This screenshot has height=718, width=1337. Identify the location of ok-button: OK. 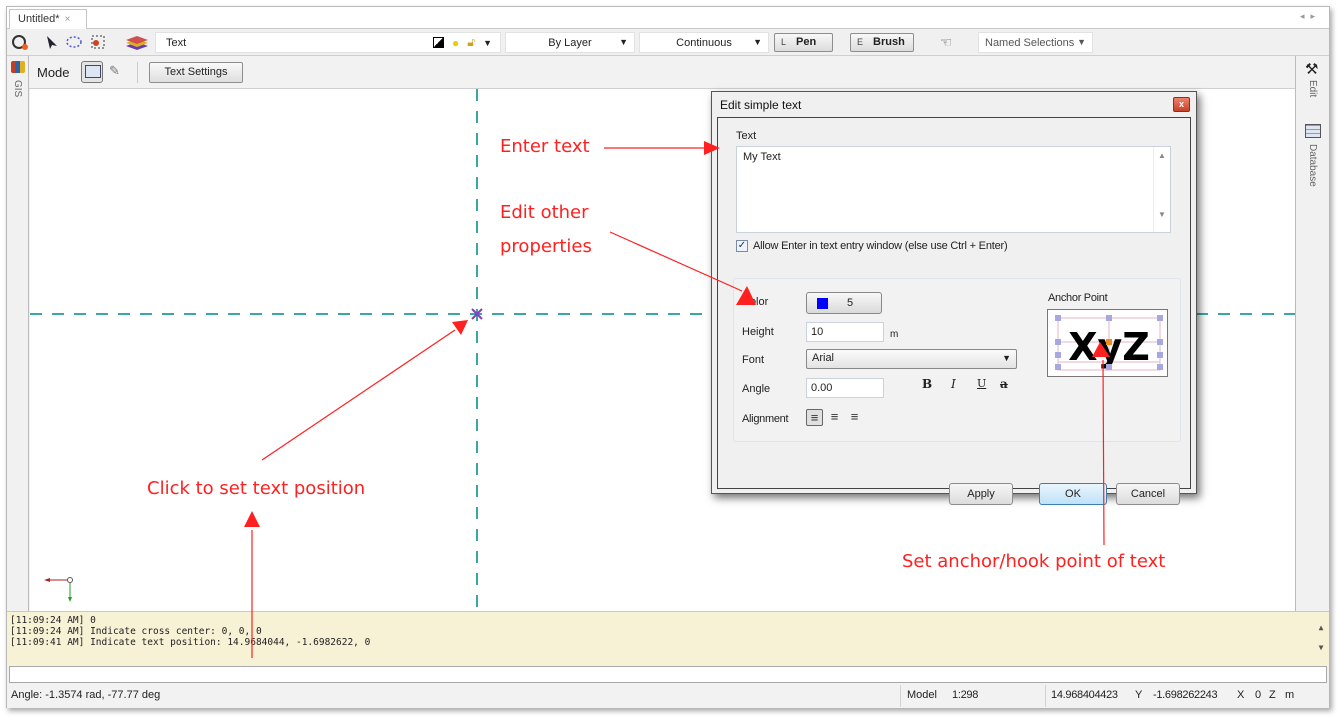
(1073, 494).